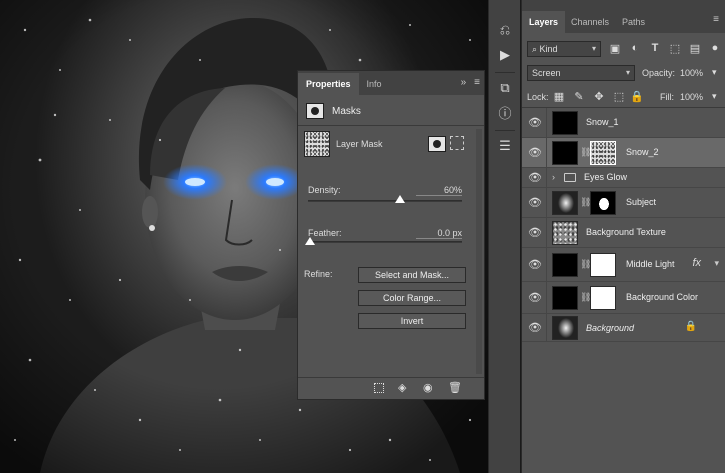  What do you see at coordinates (667, 97) in the screenshot?
I see `fill-label: Fill:` at bounding box center [667, 97].